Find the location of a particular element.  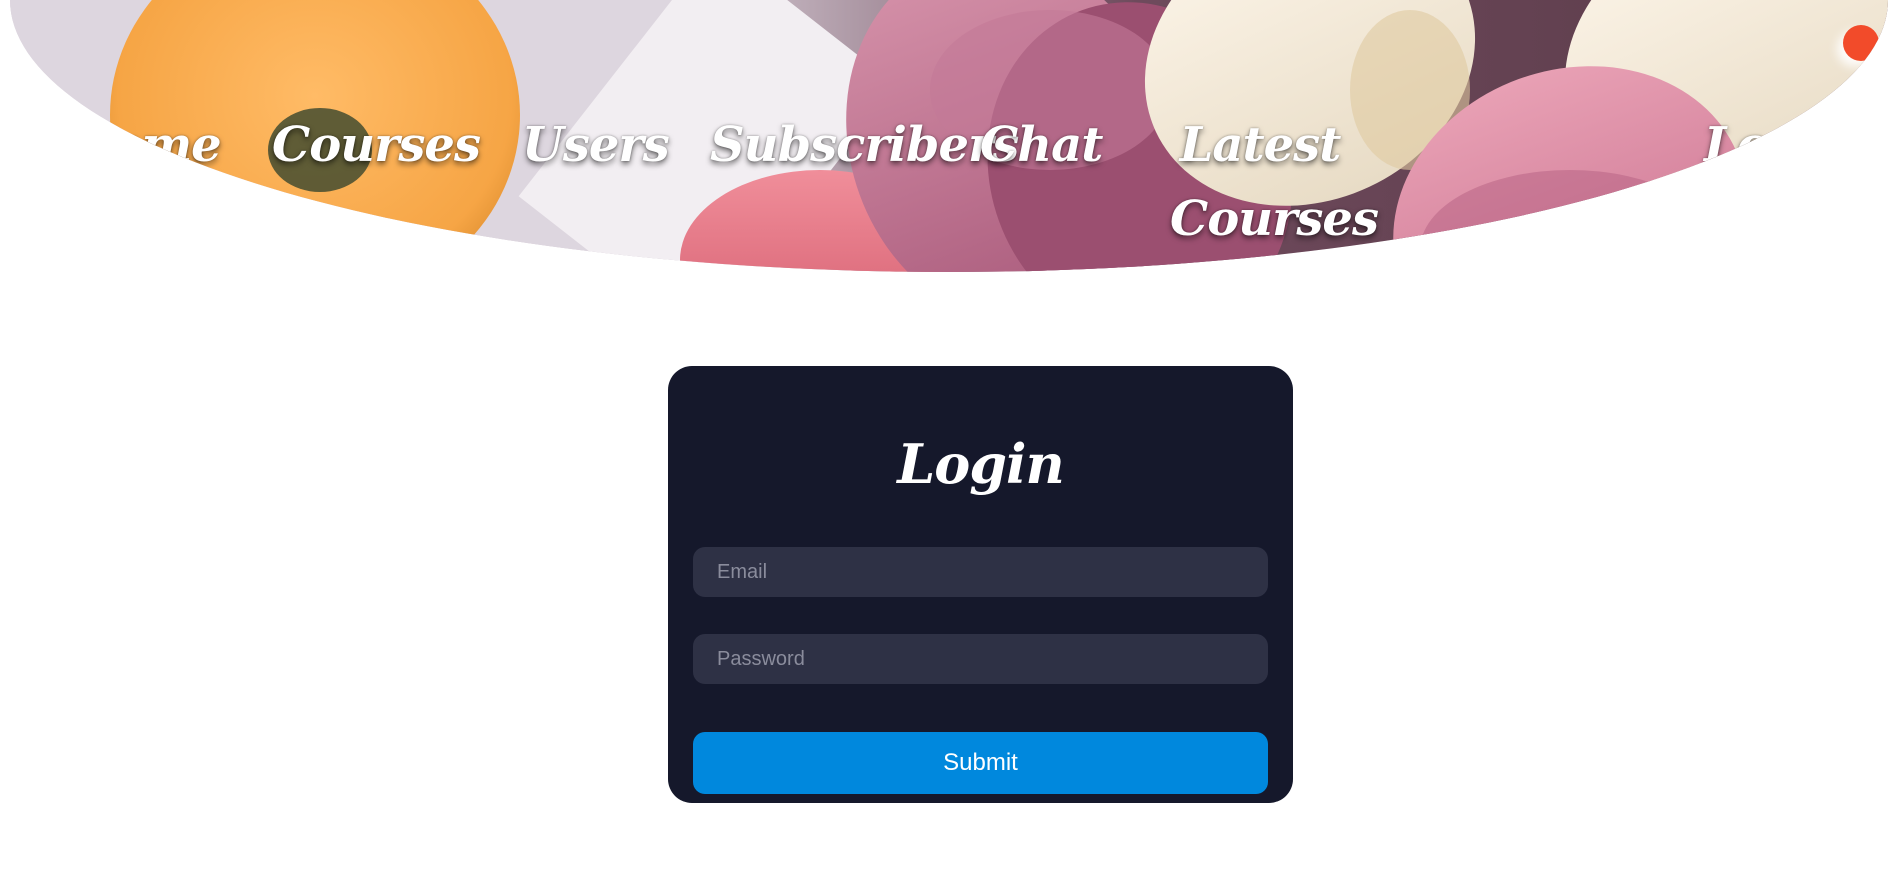

login-title: Login is located at coordinates (981, 464).